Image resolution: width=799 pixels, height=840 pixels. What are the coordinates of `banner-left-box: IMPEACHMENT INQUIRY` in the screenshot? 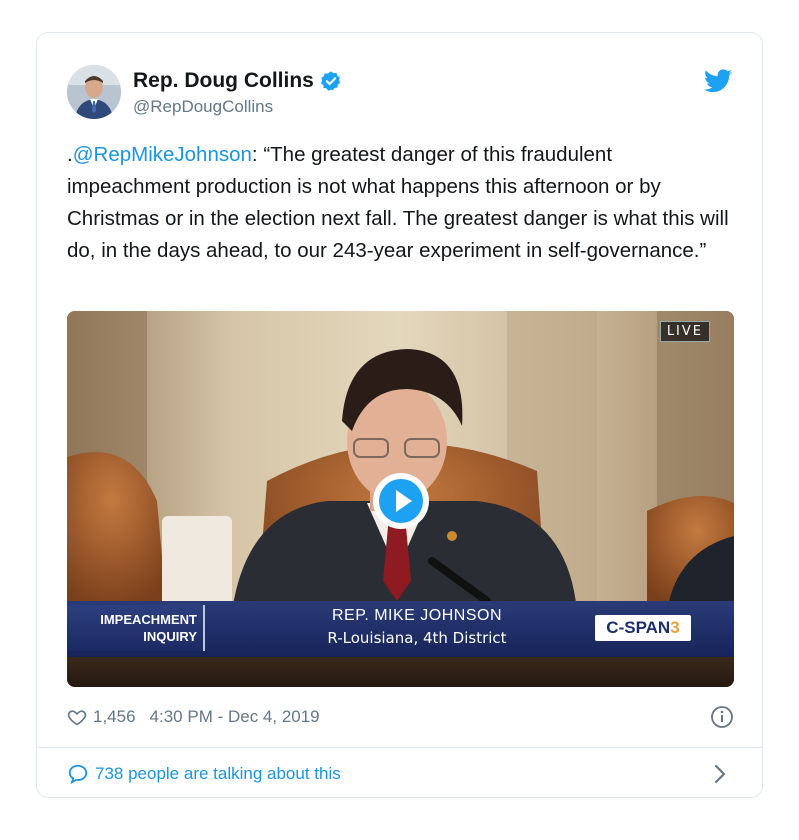 It's located at (136, 628).